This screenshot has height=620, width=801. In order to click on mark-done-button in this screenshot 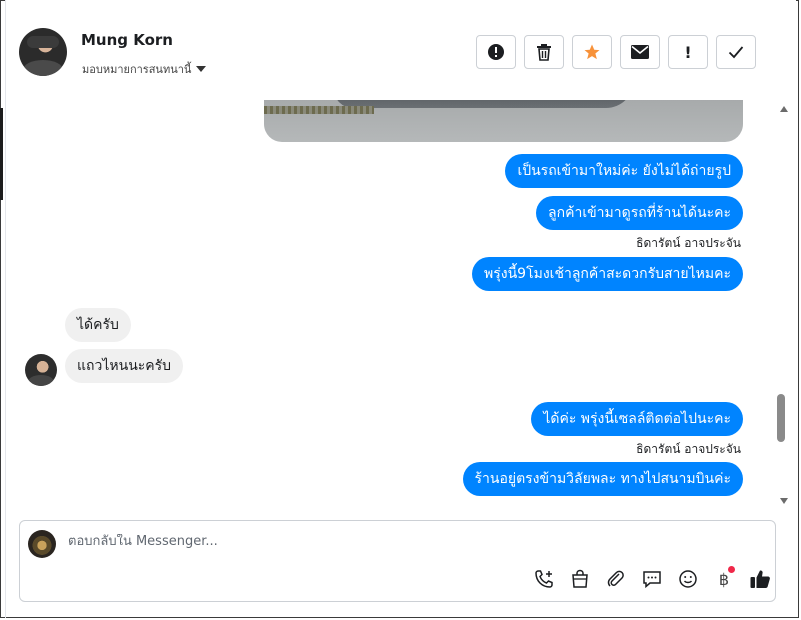, I will do `click(736, 52)`.